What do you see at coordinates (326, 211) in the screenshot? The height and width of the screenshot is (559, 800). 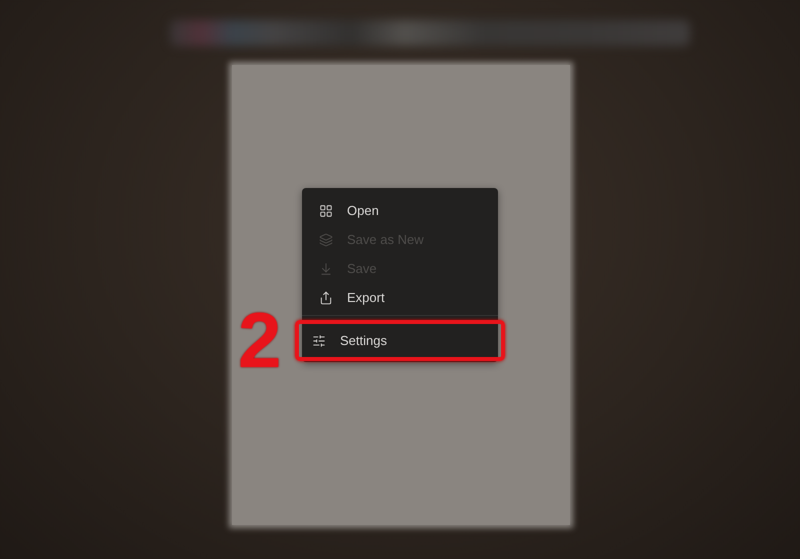 I see `grid-icon` at bounding box center [326, 211].